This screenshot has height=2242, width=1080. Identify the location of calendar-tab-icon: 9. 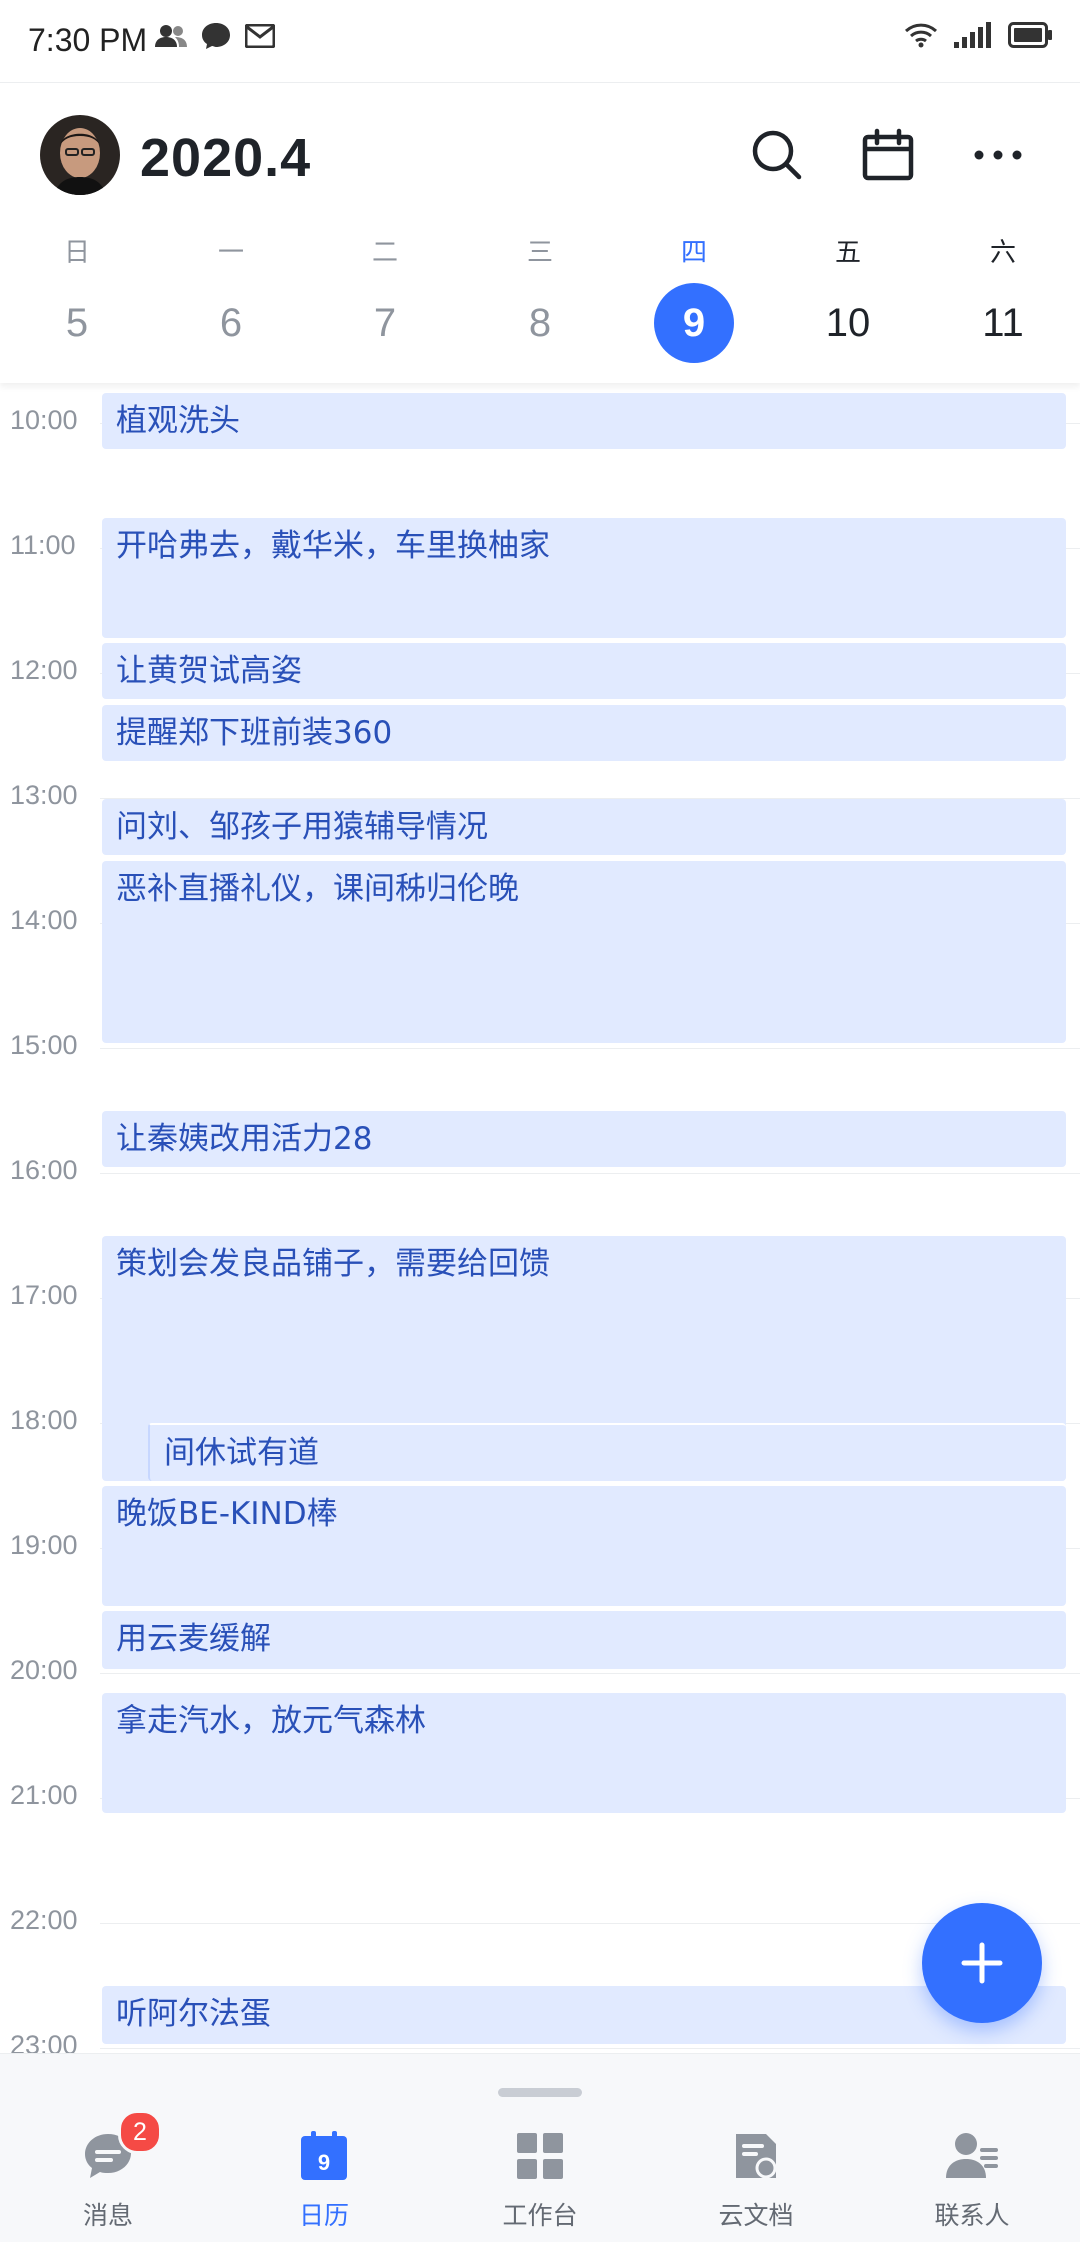
(324, 2156).